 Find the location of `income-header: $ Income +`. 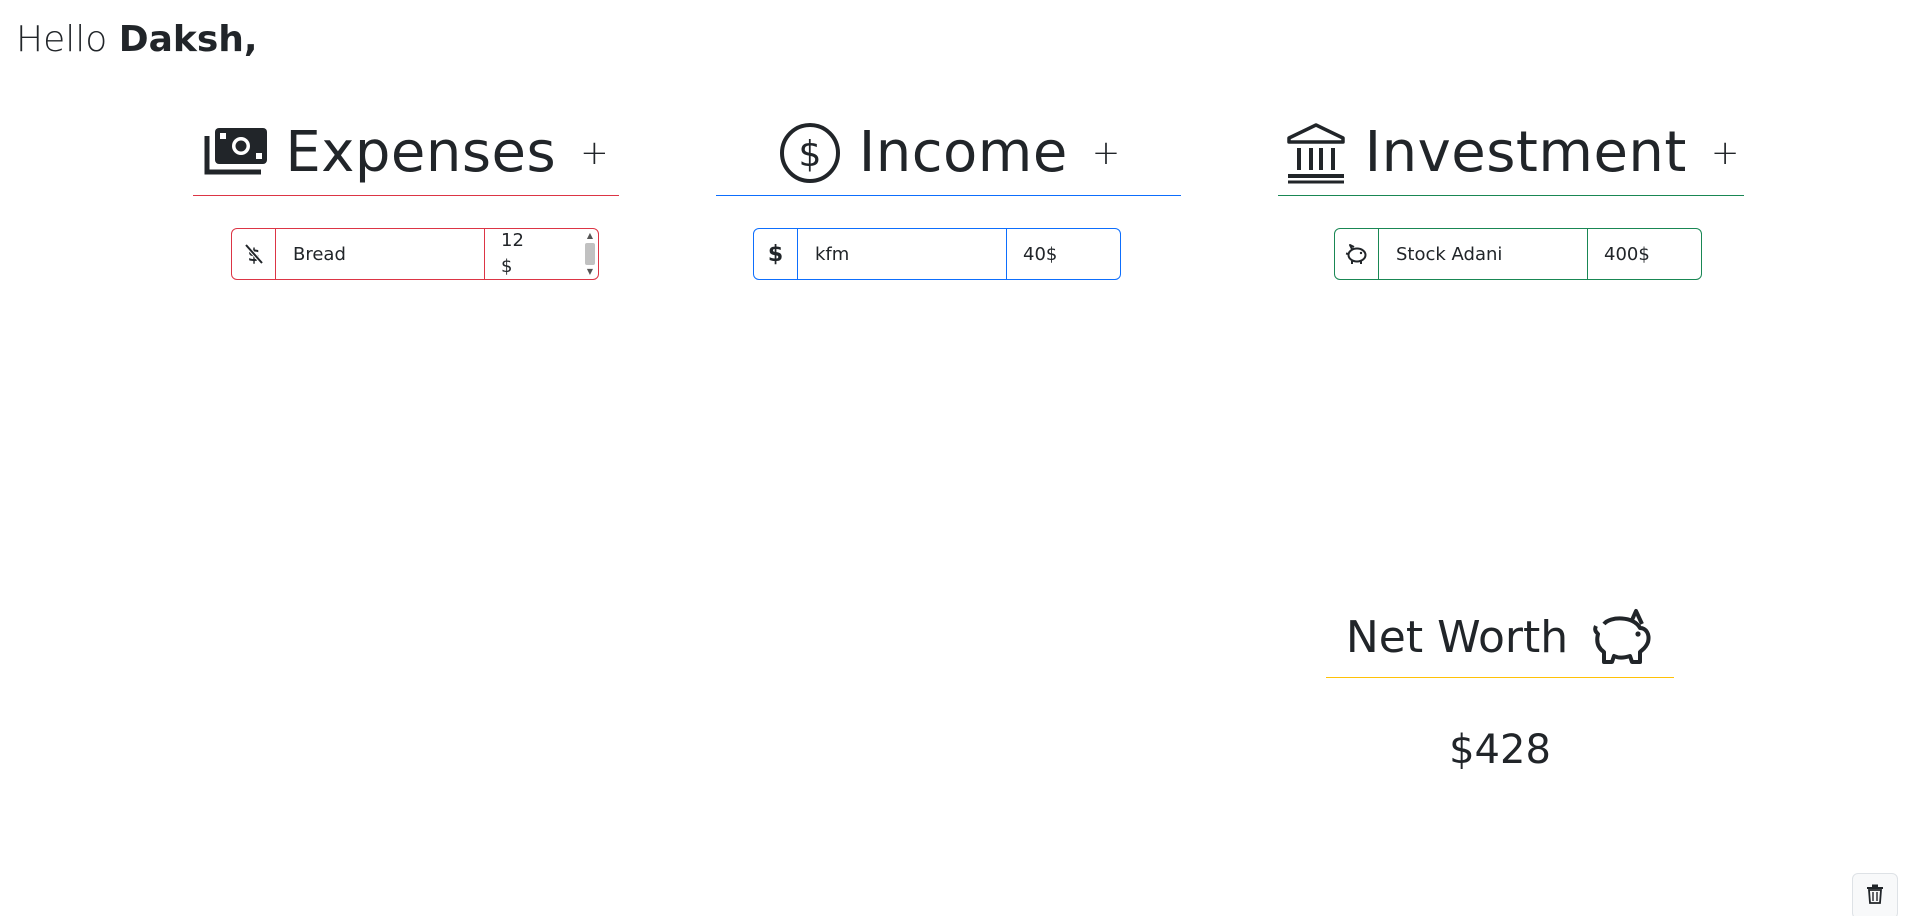

income-header: $ Income + is located at coordinates (948, 153).